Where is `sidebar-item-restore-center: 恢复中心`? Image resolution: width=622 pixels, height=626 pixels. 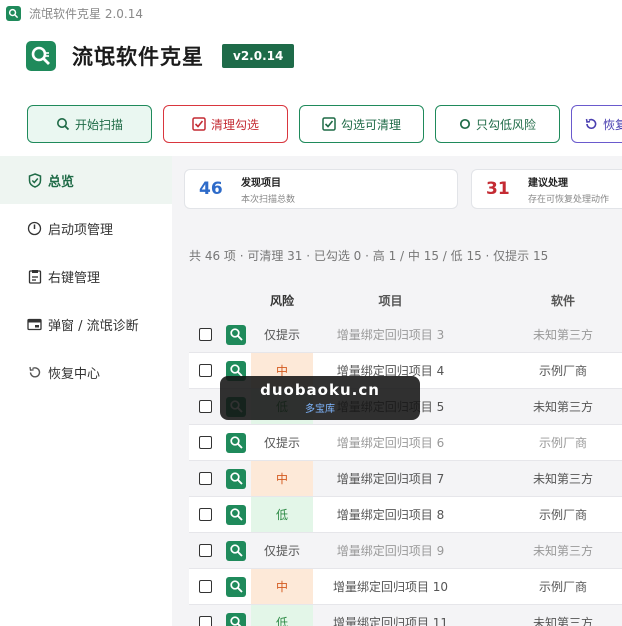
sidebar-item-restore-center: 恢复中心 is located at coordinates (86, 372).